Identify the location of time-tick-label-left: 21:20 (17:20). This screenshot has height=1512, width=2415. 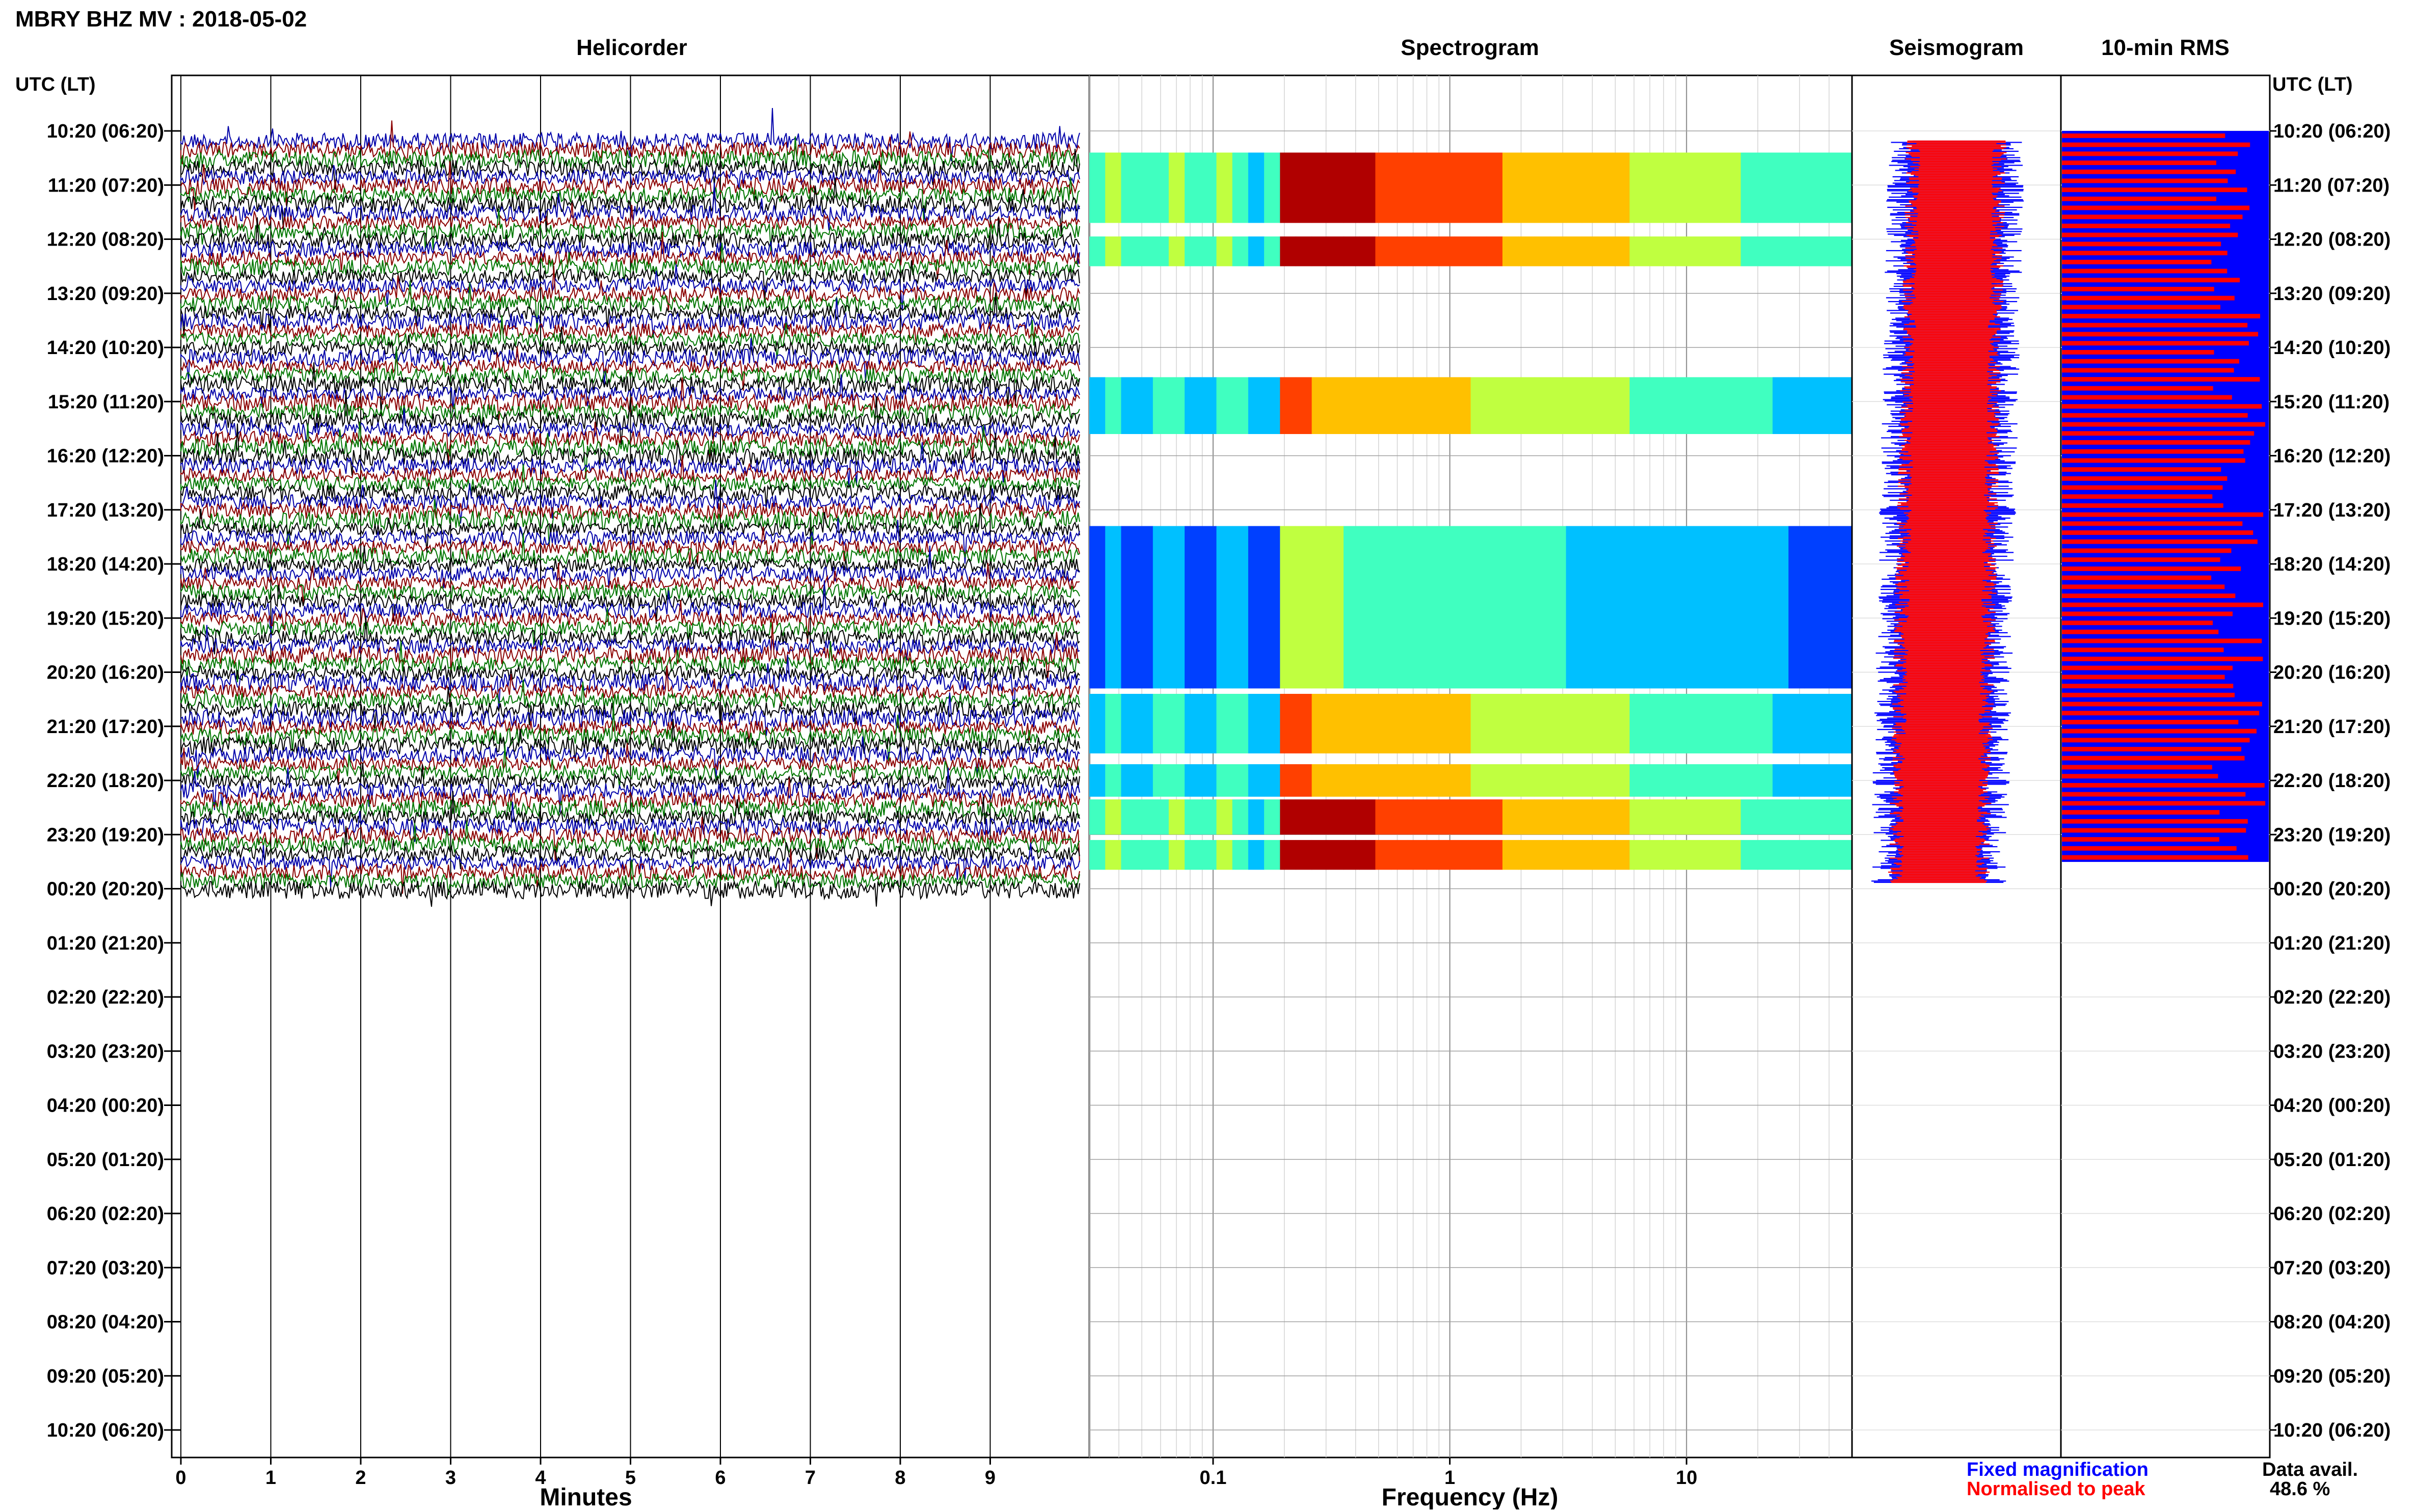
(106, 727).